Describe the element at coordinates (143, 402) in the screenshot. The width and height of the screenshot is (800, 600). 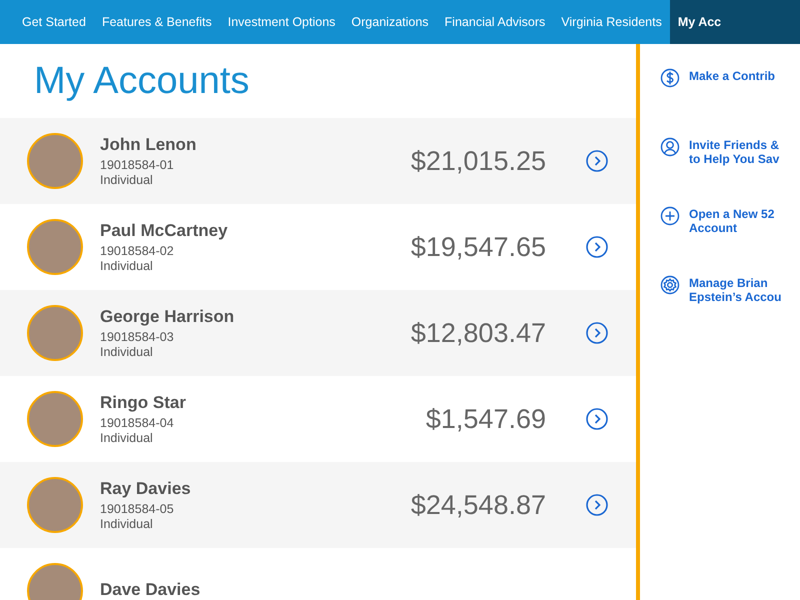
I see `account-name: Ringo Star` at that location.